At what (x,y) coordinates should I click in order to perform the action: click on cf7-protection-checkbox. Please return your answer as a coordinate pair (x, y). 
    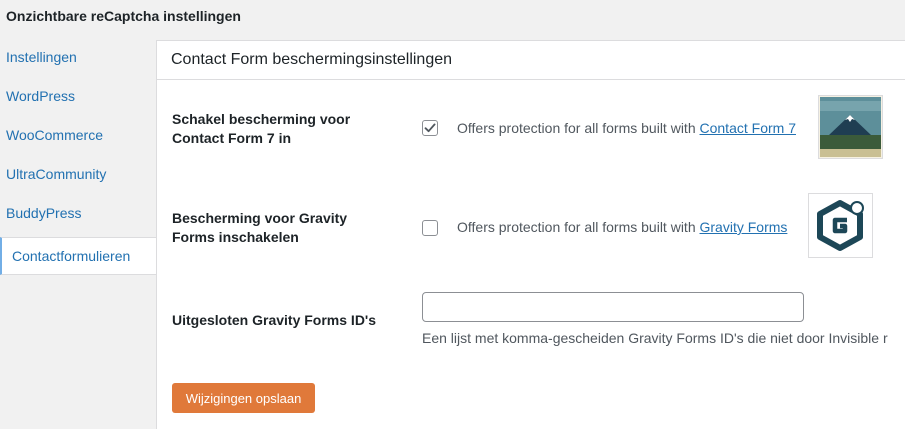
    Looking at the image, I should click on (430, 128).